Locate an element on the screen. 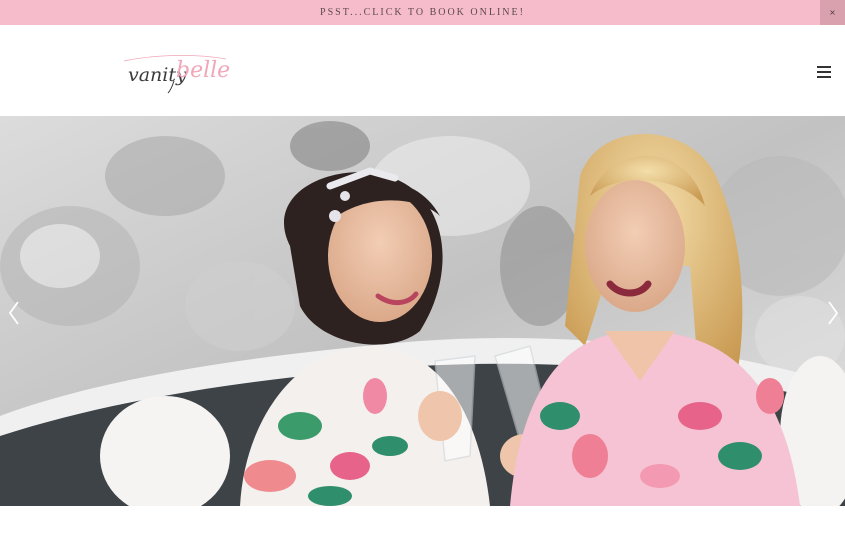  book-online-link: PSST...CLICK TO BOOK ONLINE! is located at coordinates (422, 12).